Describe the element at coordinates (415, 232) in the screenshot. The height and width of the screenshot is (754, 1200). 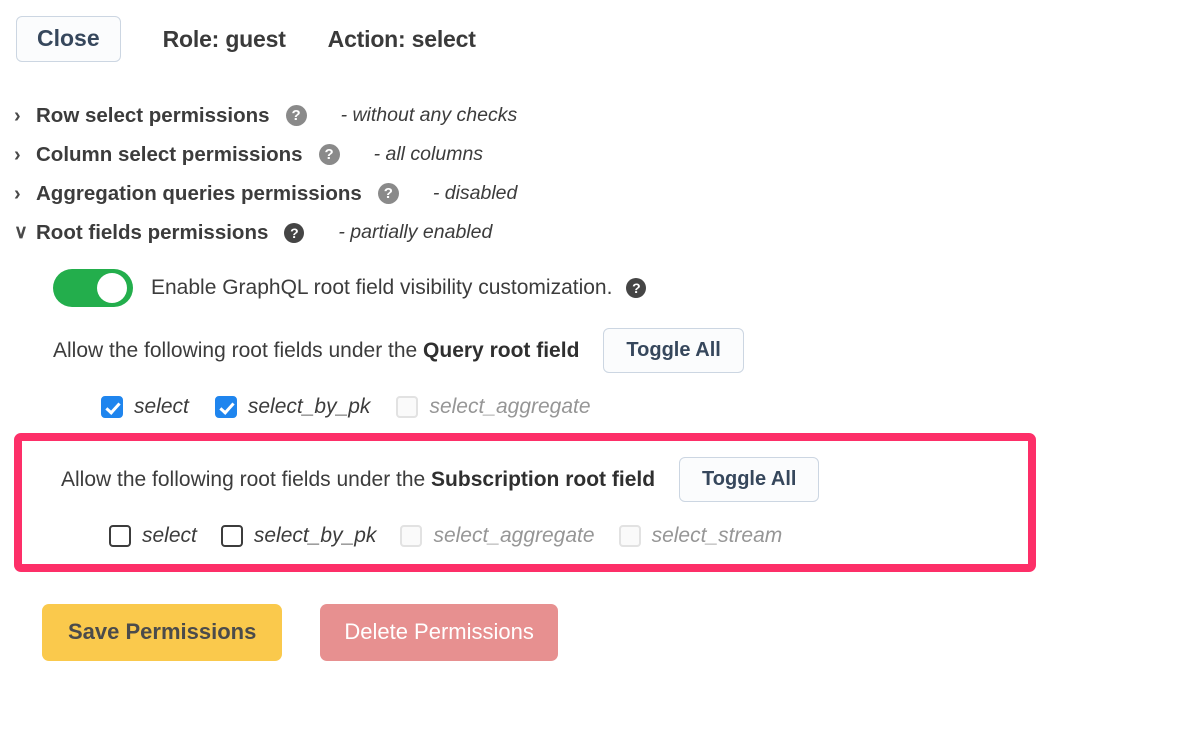
I see `permission-status: - partially enabled` at that location.